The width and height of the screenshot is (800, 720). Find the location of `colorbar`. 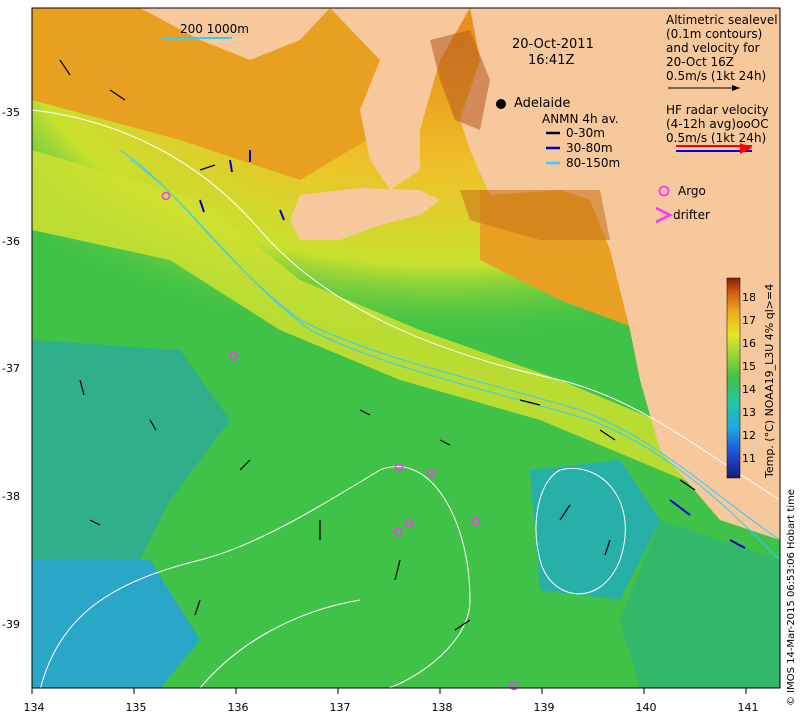

colorbar is located at coordinates (733, 378).